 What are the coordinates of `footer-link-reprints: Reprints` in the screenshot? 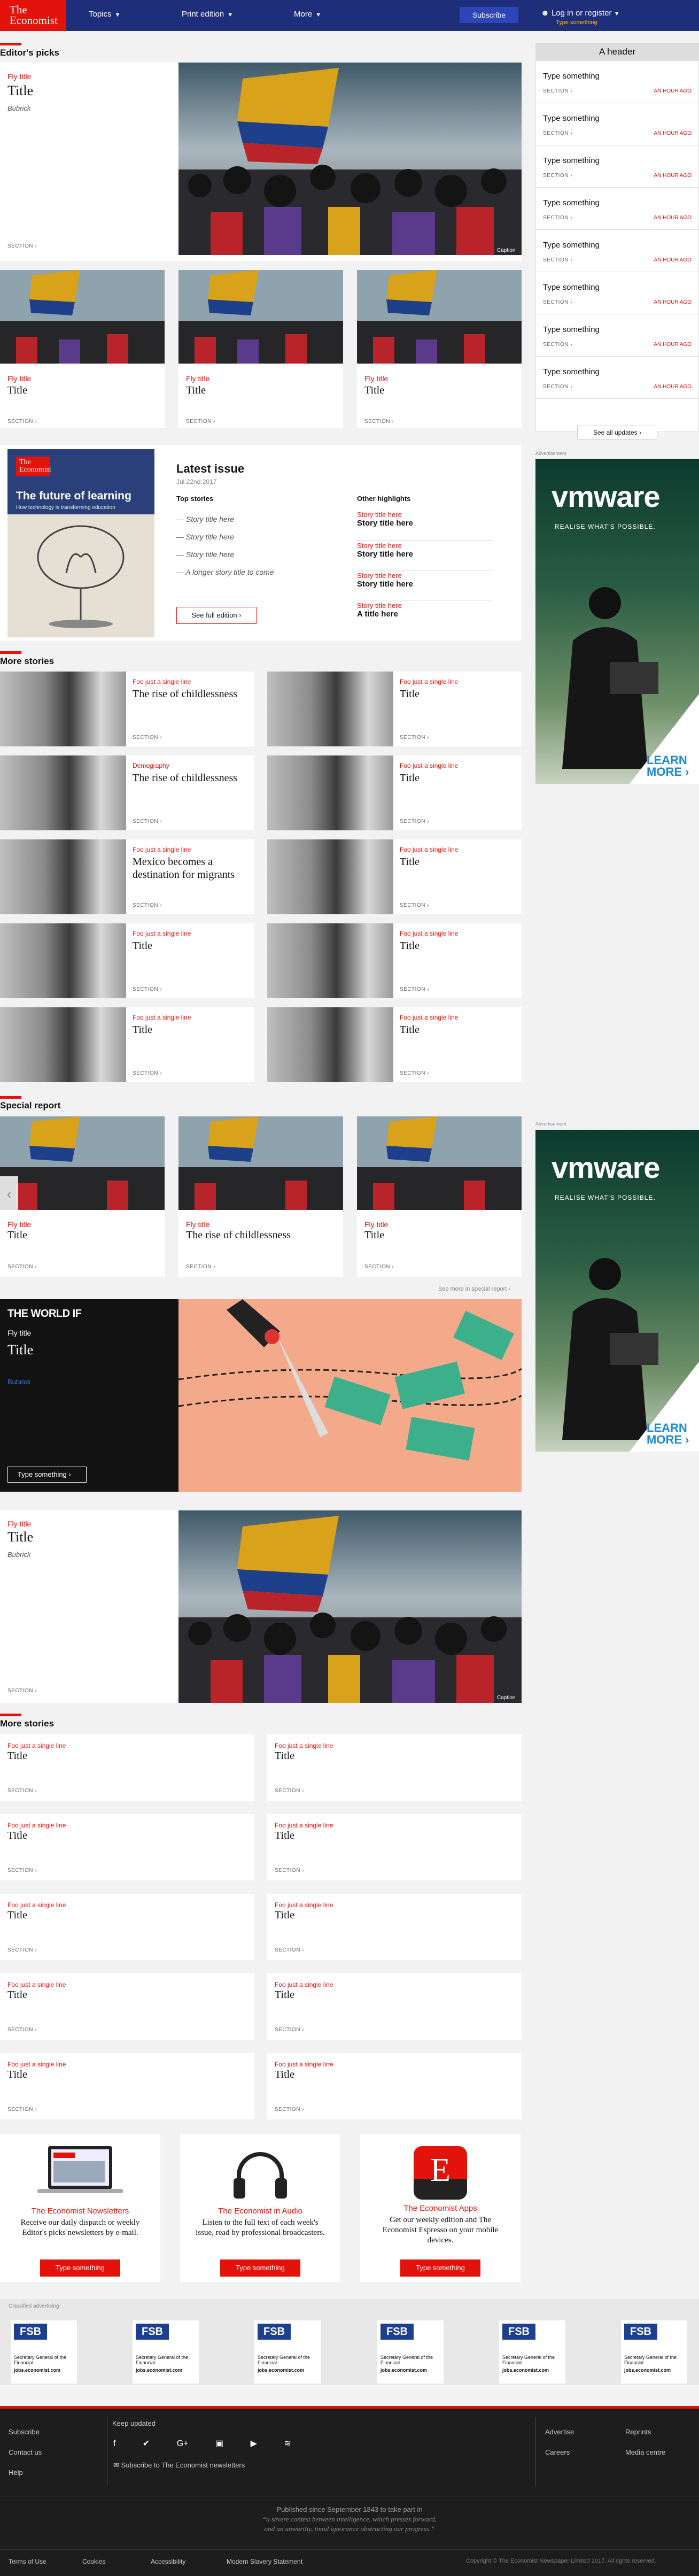 It's located at (645, 2432).